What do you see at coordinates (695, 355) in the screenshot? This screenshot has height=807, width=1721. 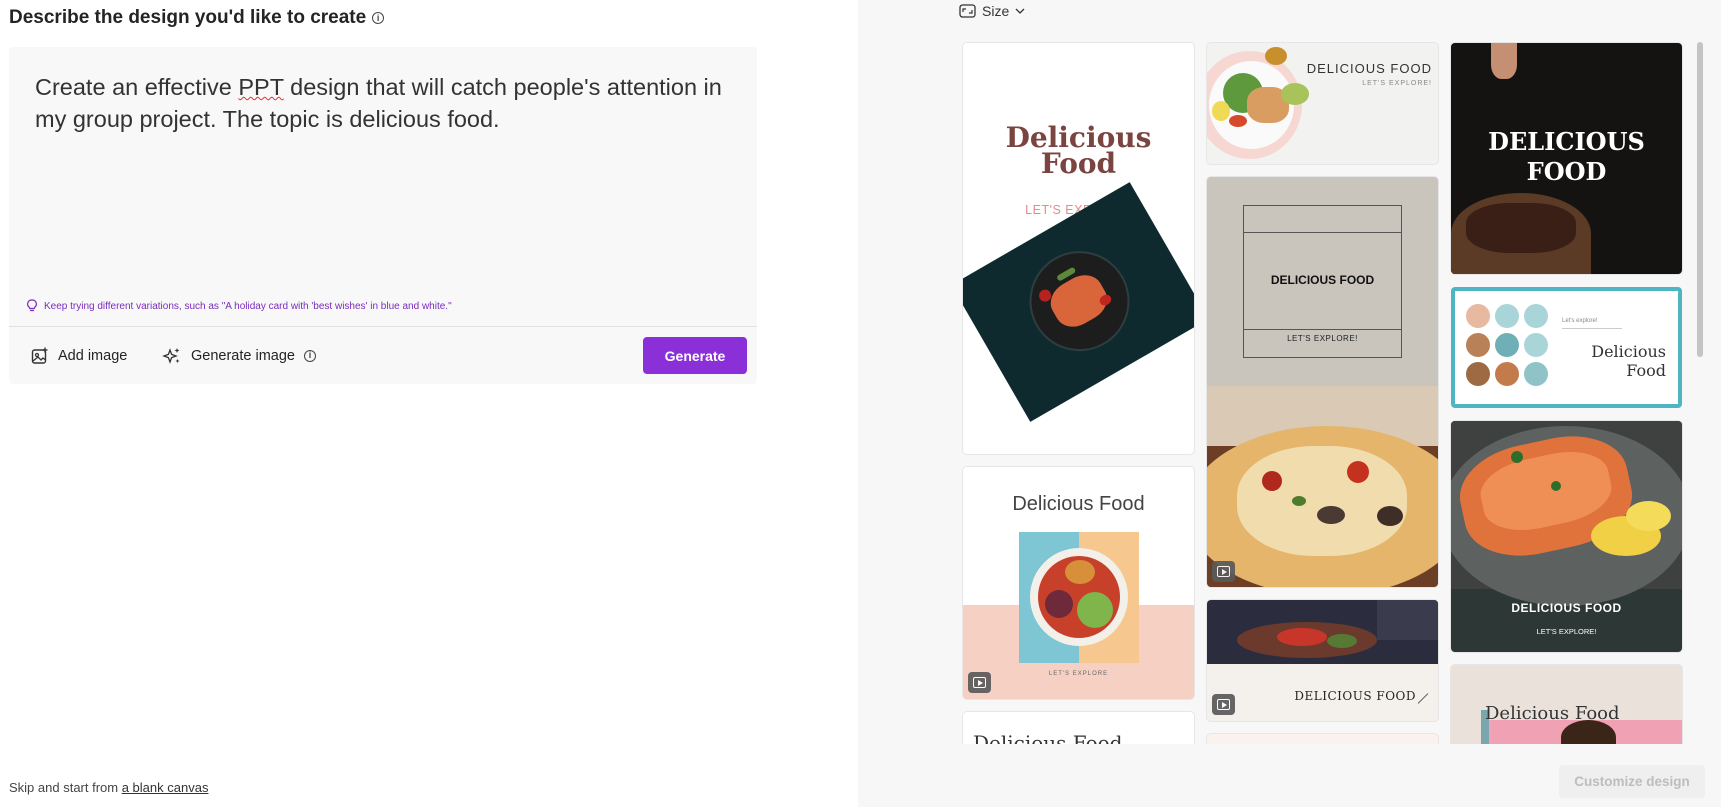 I see `generate-button: Generate` at bounding box center [695, 355].